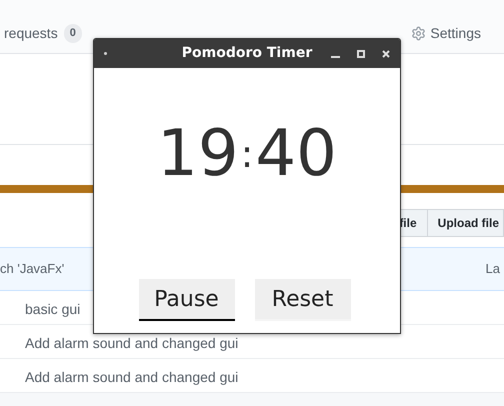 This screenshot has width=504, height=406. What do you see at coordinates (32, 269) in the screenshot?
I see `commit-message: ch 'JavaFx'` at bounding box center [32, 269].